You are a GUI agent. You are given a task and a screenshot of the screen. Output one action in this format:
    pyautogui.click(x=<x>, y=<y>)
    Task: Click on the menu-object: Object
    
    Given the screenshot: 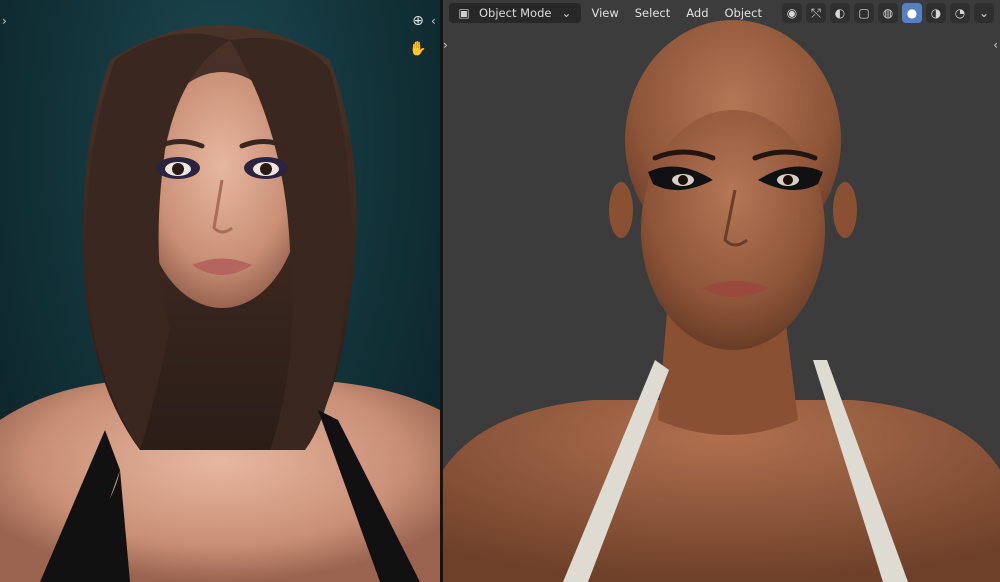 What is the action you would take?
    pyautogui.click(x=743, y=13)
    